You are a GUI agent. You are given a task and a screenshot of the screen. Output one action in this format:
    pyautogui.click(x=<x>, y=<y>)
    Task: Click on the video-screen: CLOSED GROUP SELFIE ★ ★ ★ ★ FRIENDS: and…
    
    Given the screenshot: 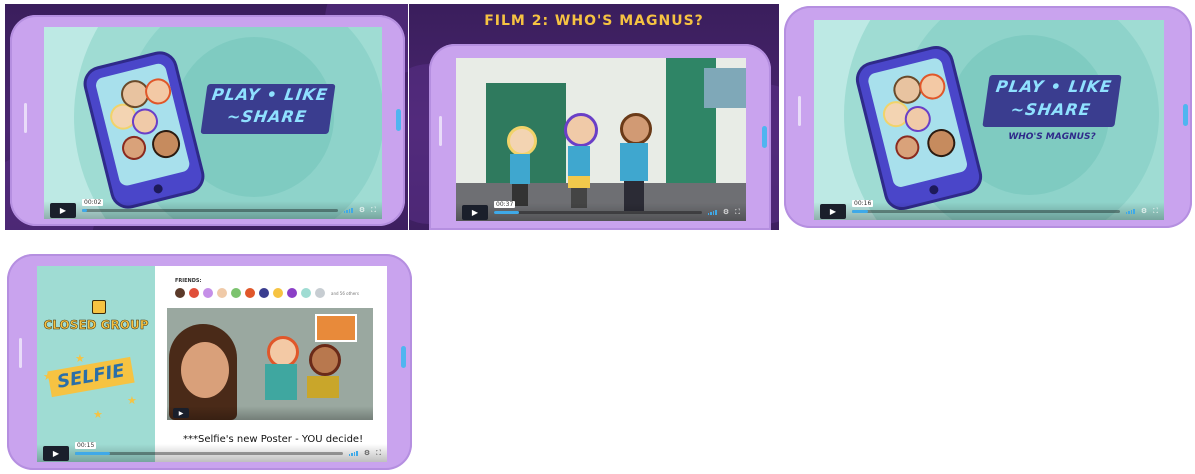 What is the action you would take?
    pyautogui.click(x=212, y=364)
    